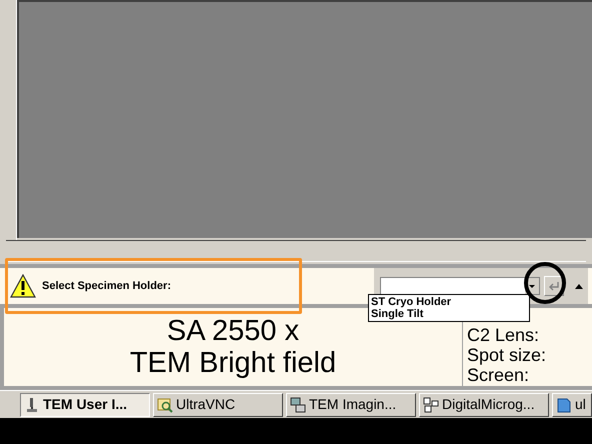  I want to click on holder-dropdown, so click(460, 286).